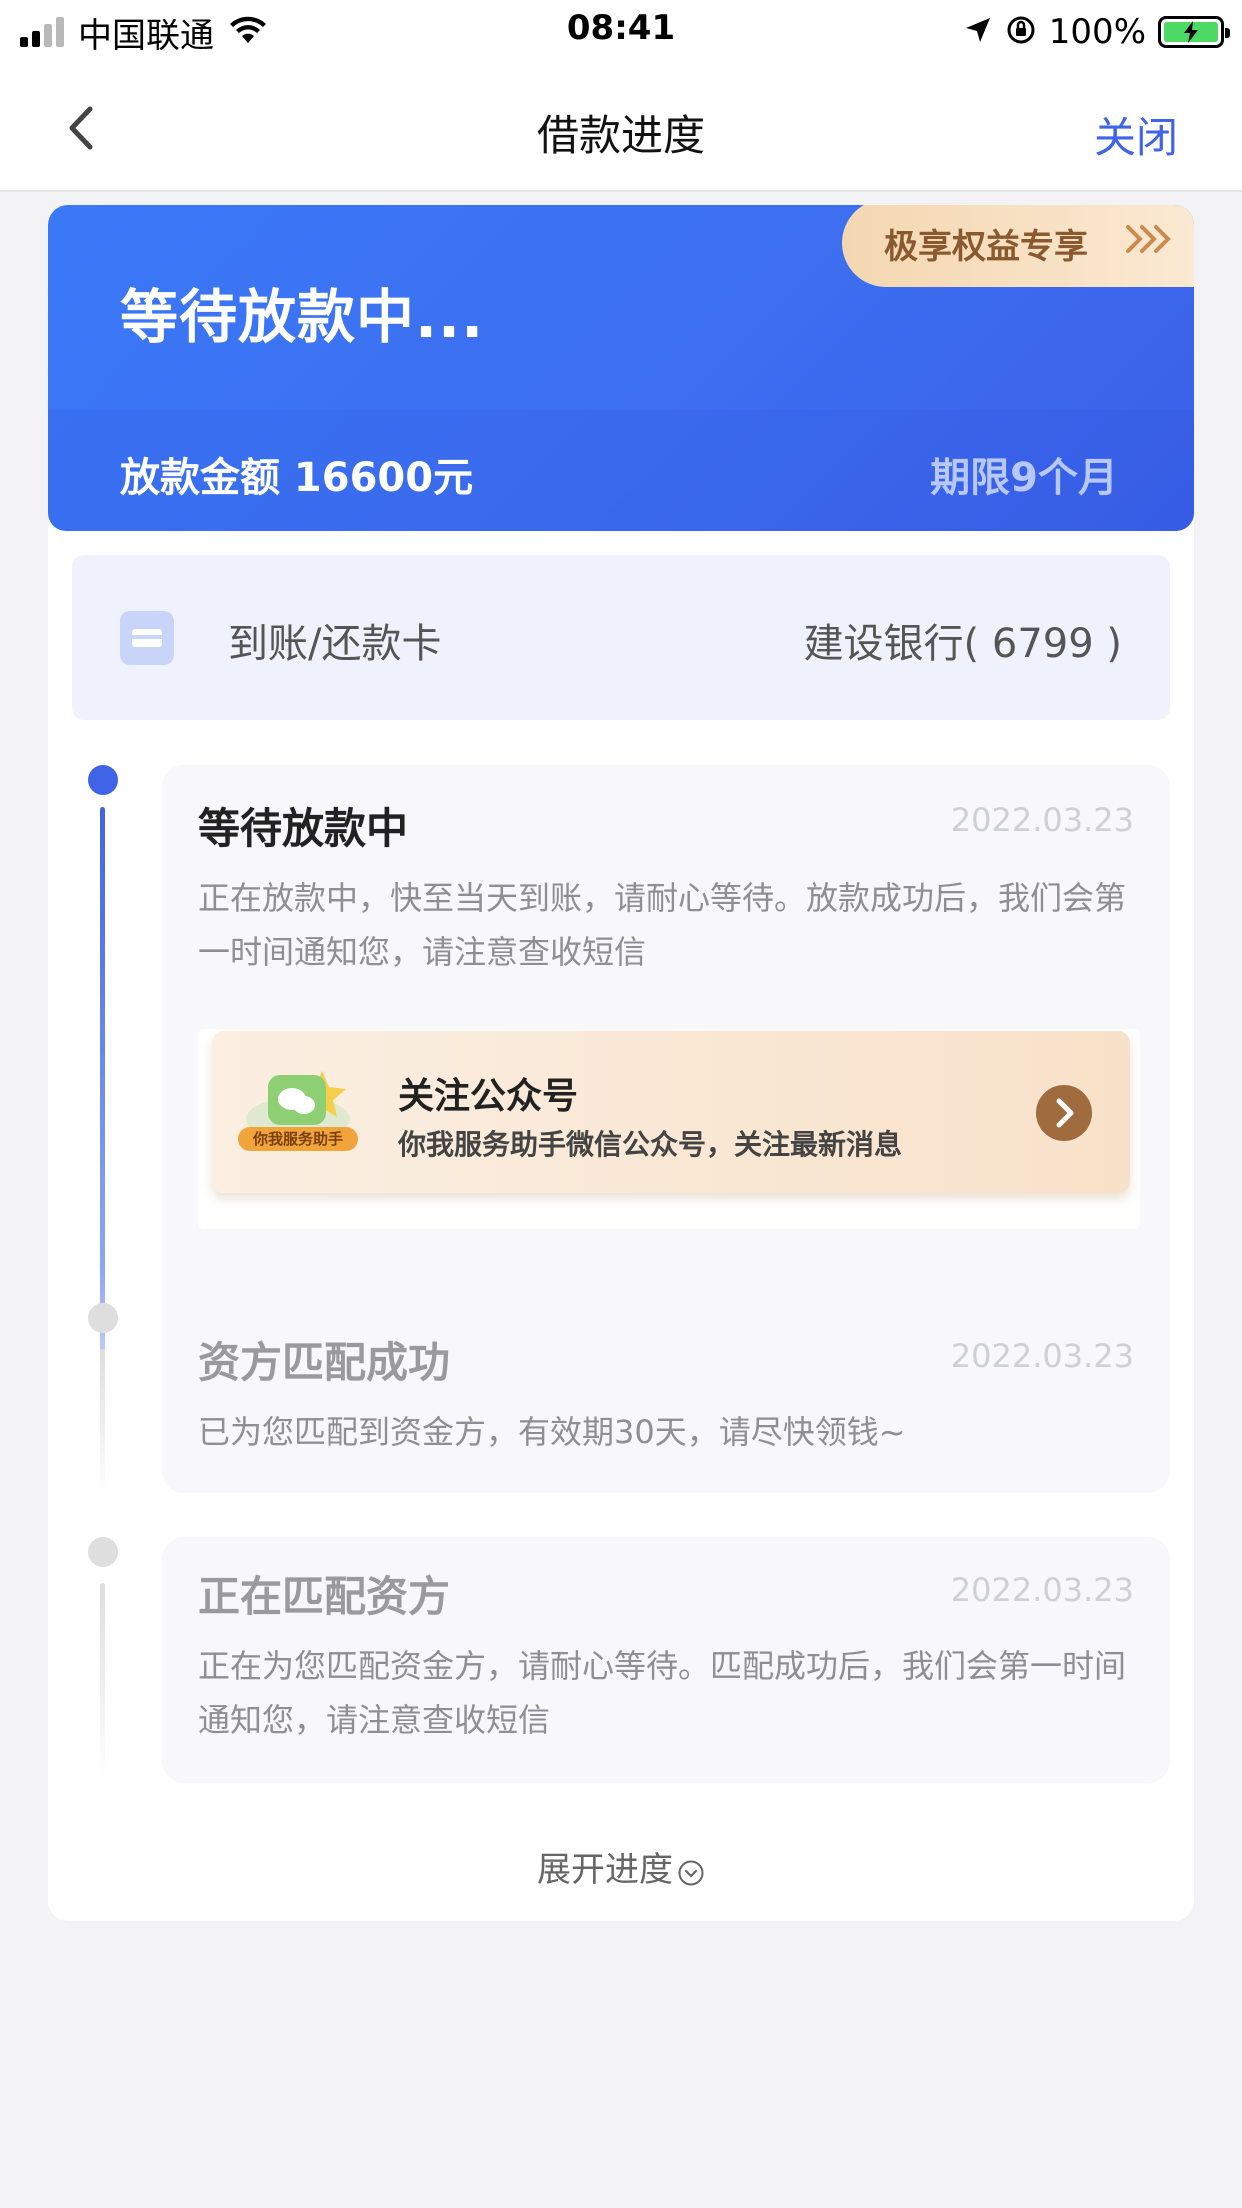  I want to click on step-title: 等待放款中, so click(303, 828).